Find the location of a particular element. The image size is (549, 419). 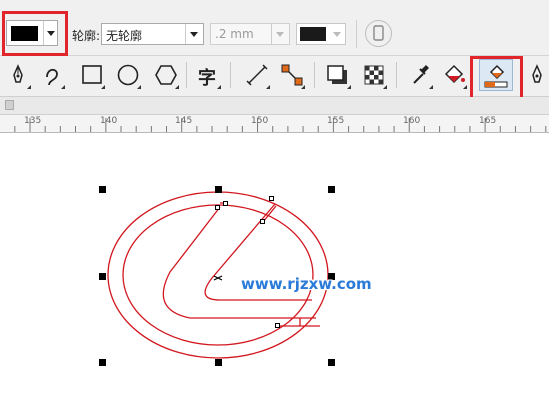

ruler-label: 140 is located at coordinates (109, 121).